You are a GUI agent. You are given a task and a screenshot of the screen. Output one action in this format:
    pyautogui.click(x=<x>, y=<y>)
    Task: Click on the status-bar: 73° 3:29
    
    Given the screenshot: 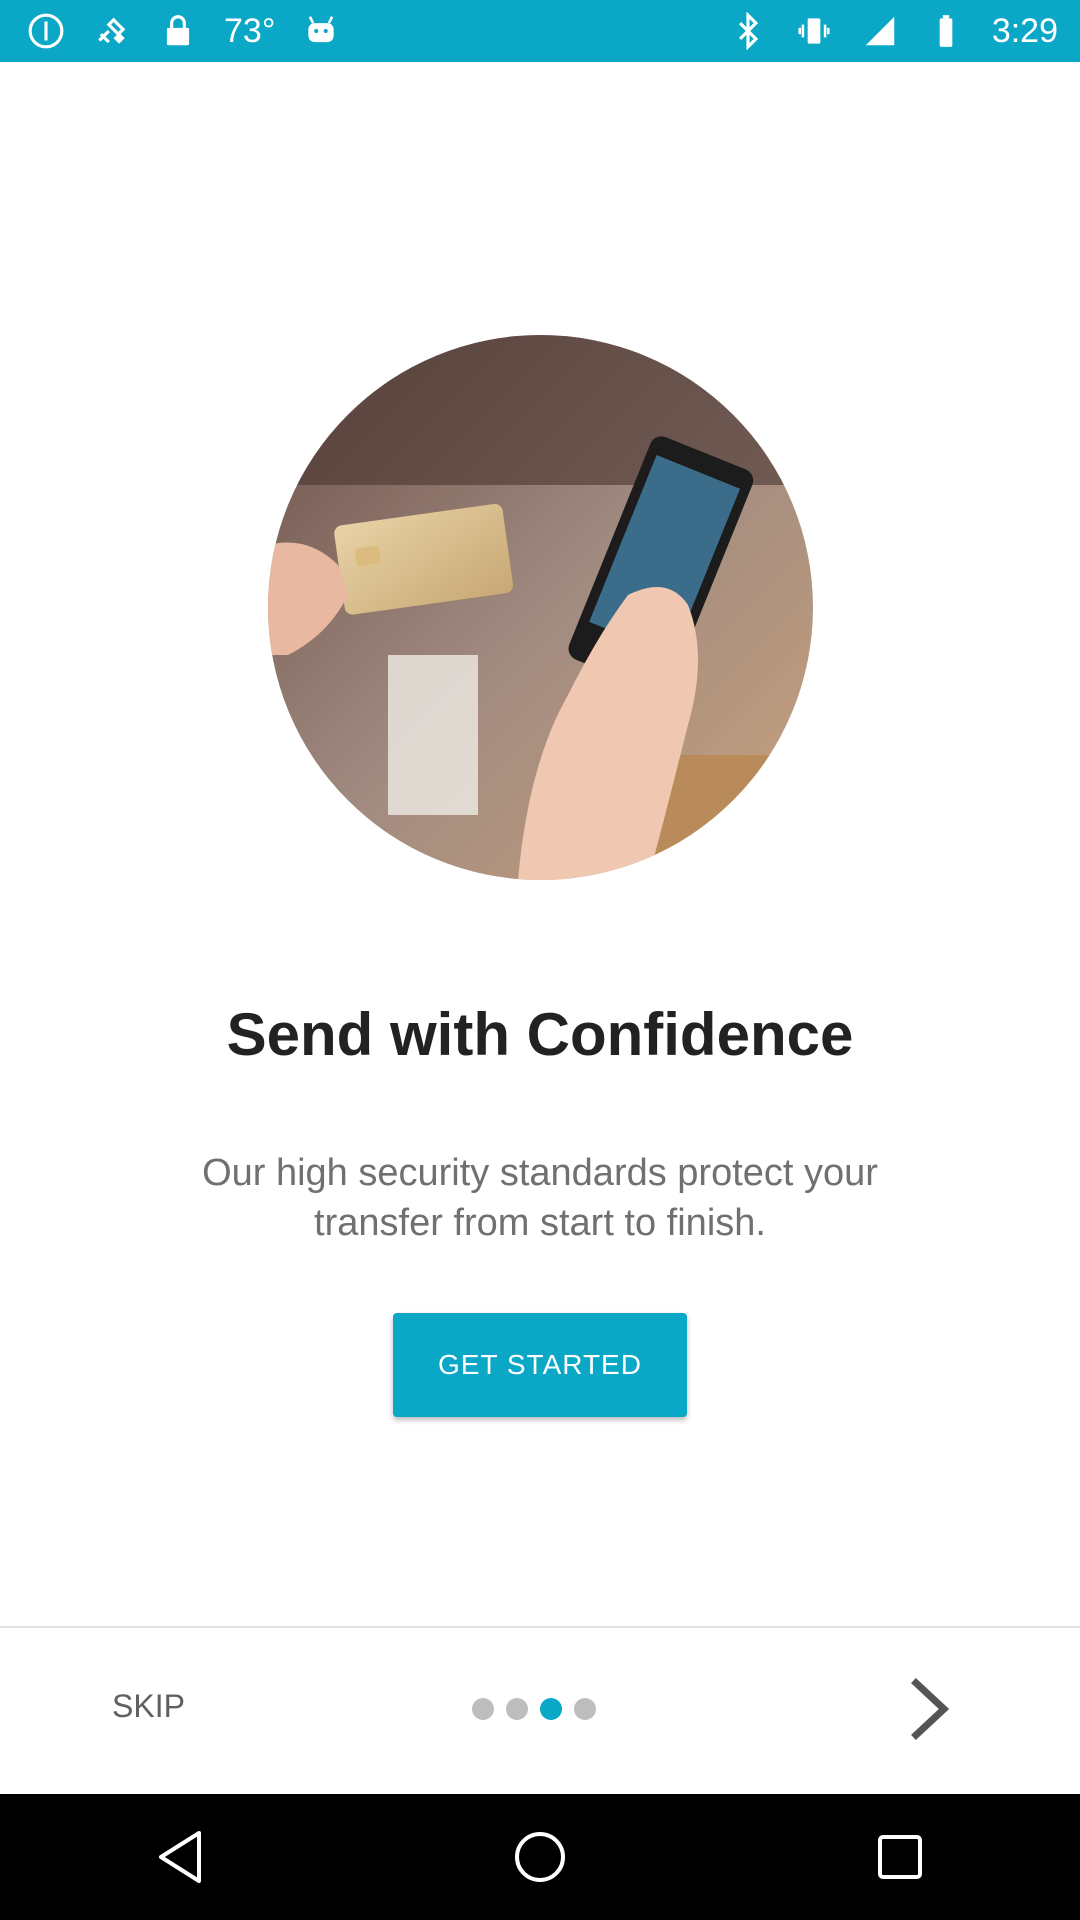 What is the action you would take?
    pyautogui.click(x=540, y=31)
    